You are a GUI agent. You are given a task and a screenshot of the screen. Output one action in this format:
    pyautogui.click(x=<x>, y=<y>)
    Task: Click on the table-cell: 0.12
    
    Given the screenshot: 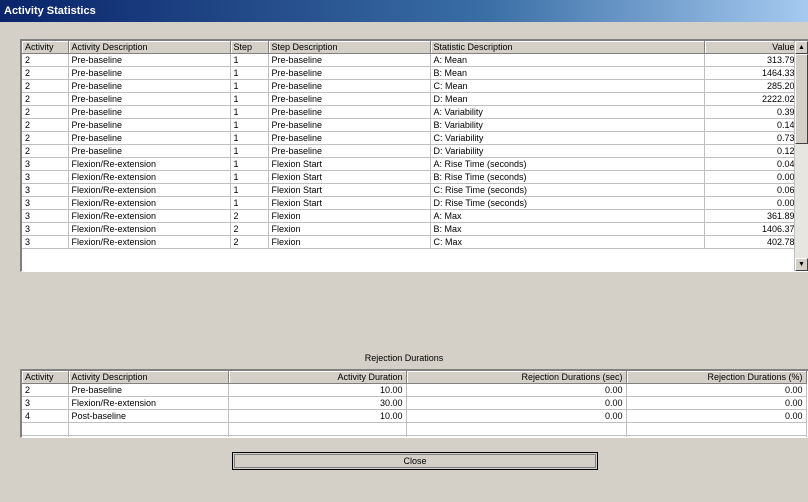 What is the action you would take?
    pyautogui.click(x=751, y=151)
    